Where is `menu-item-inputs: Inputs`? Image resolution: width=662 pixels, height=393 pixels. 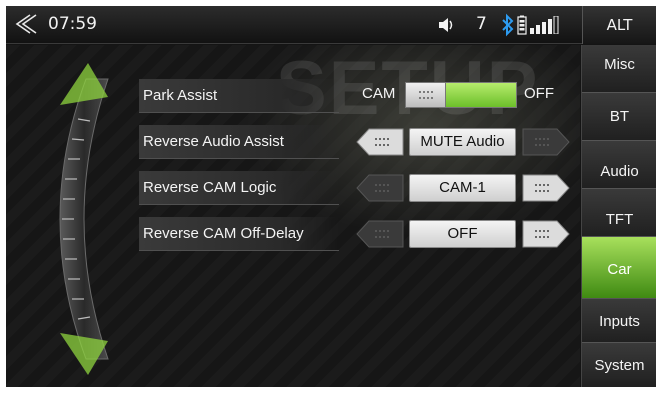 menu-item-inputs: Inputs is located at coordinates (619, 321).